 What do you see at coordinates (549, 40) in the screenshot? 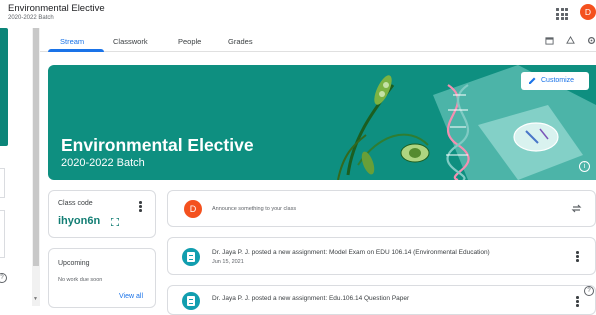
I see `calendar-icon` at bounding box center [549, 40].